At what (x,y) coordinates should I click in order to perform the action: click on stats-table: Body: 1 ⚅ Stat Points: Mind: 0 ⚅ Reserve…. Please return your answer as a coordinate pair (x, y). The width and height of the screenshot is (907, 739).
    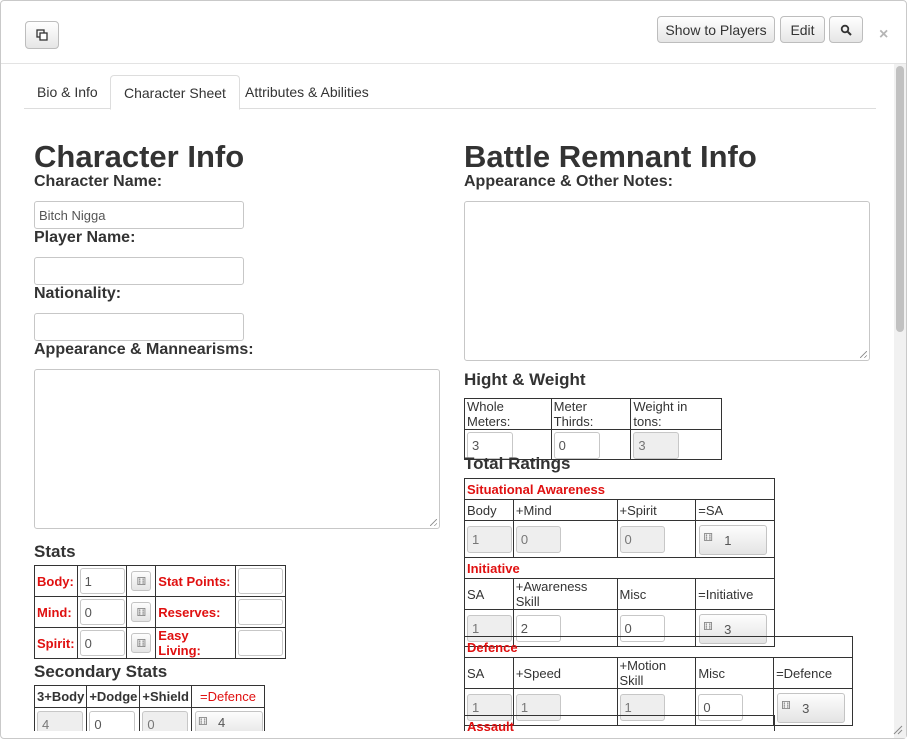
    Looking at the image, I should click on (160, 612).